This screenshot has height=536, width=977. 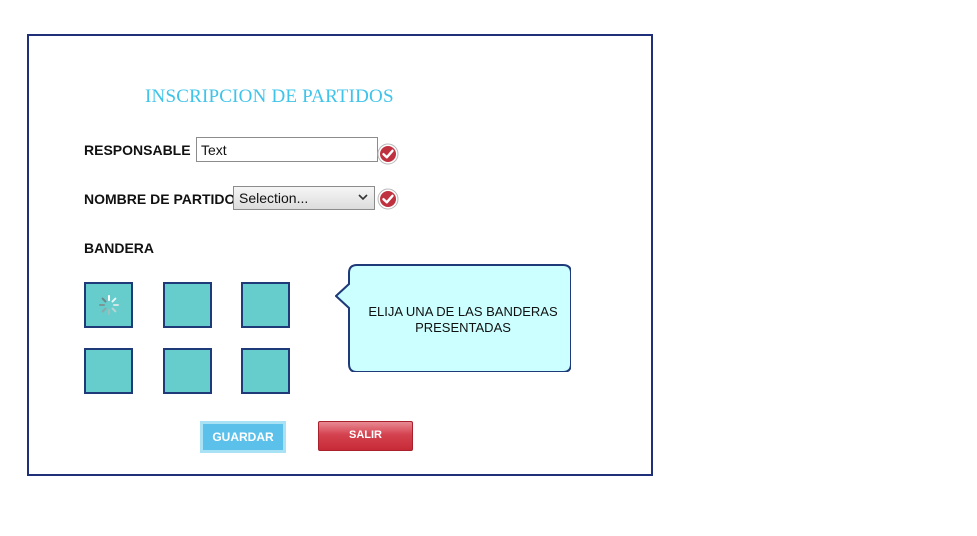 I want to click on spinner-icon, so click(x=109, y=305).